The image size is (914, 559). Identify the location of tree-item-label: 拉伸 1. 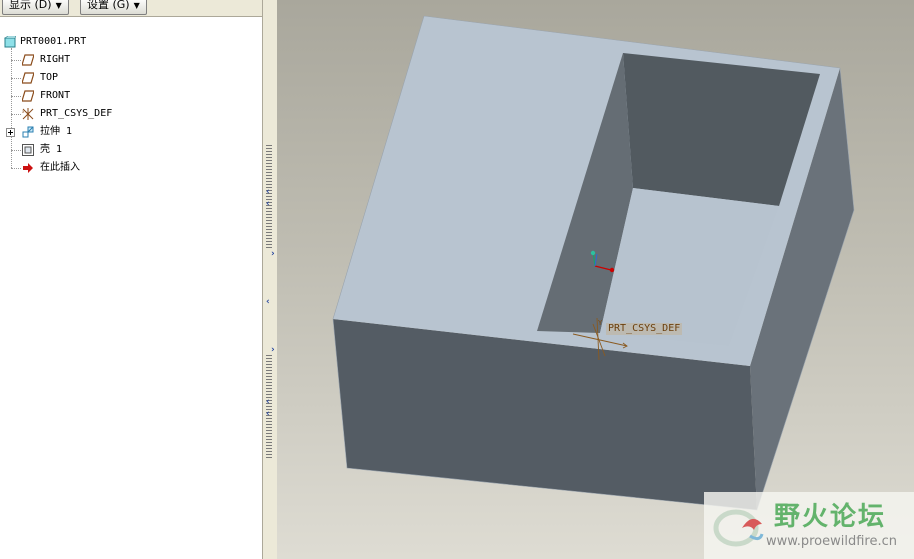
(56, 131).